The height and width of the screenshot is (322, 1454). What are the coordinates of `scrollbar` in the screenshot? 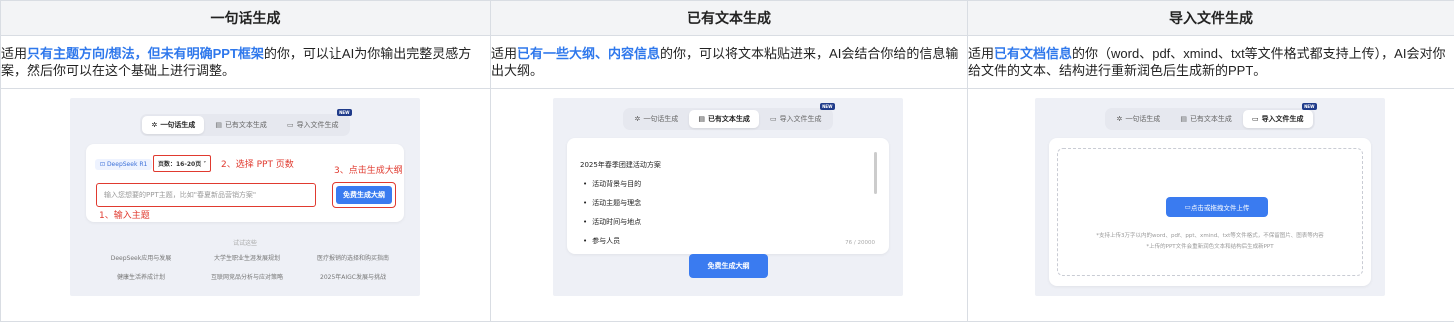 It's located at (875, 173).